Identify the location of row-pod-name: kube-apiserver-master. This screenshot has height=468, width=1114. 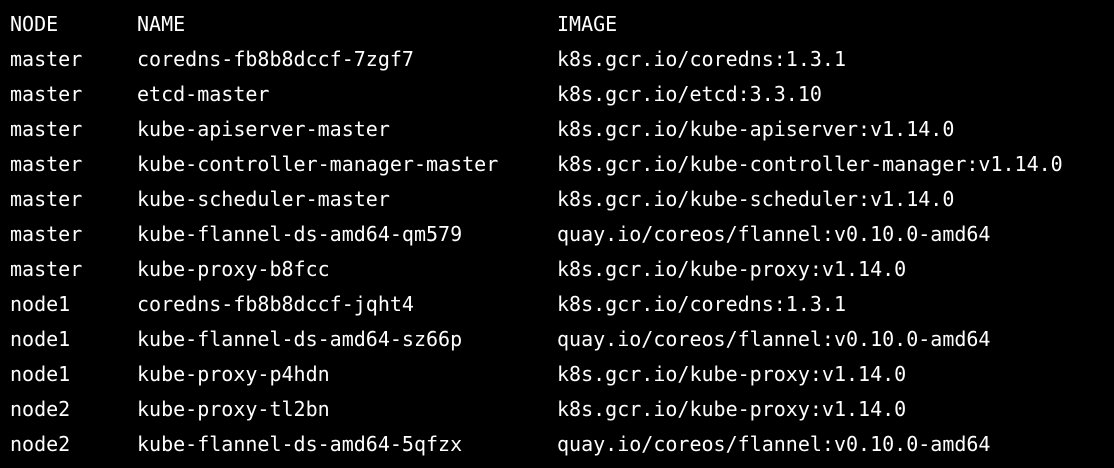
(263, 129).